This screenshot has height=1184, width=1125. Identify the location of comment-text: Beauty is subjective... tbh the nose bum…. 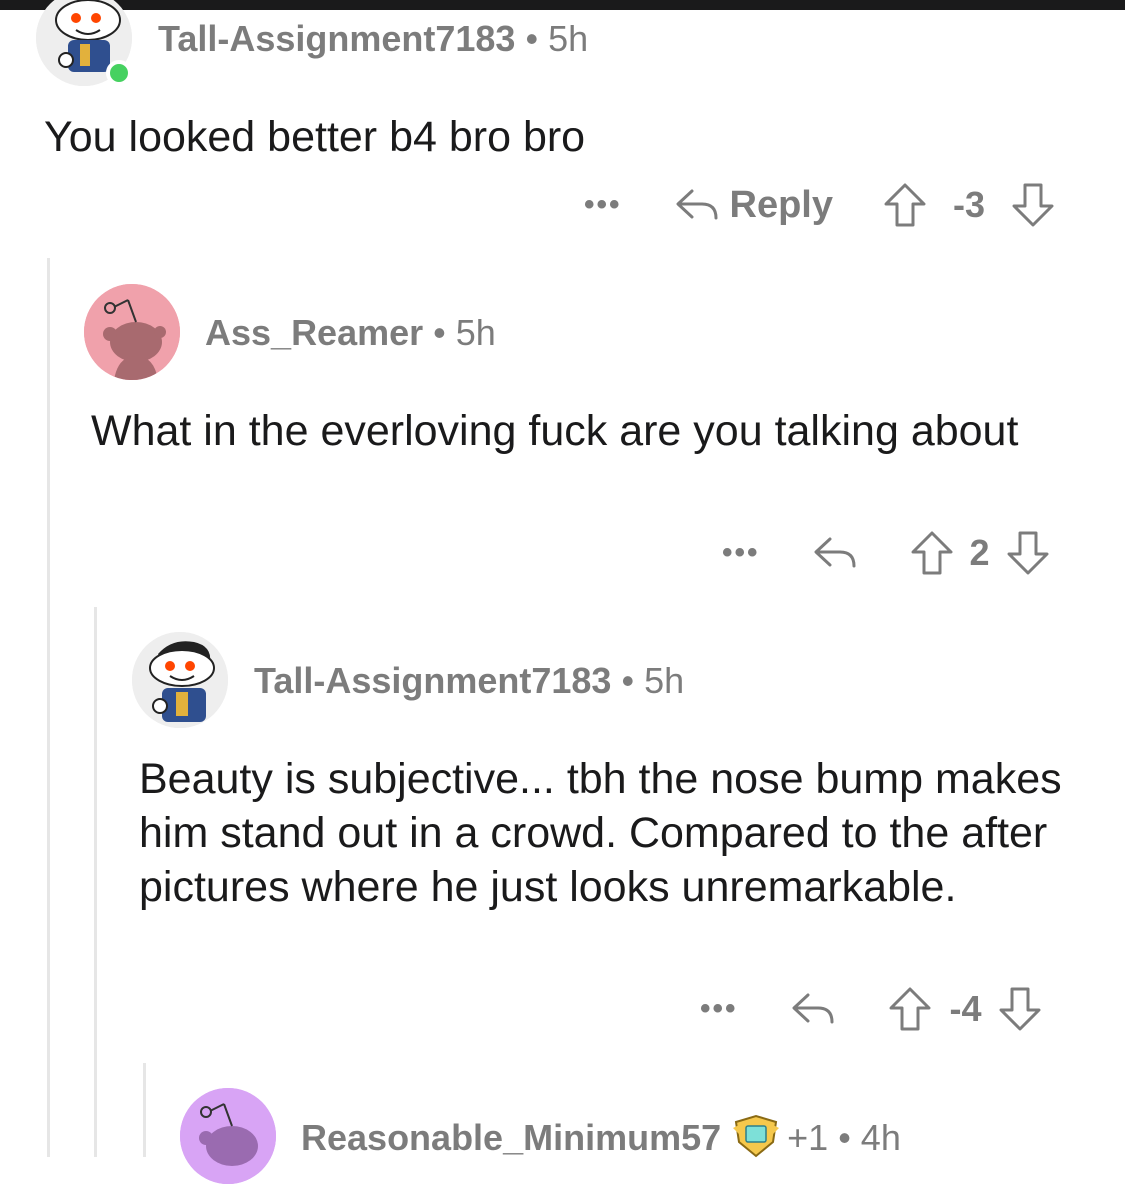
(600, 833).